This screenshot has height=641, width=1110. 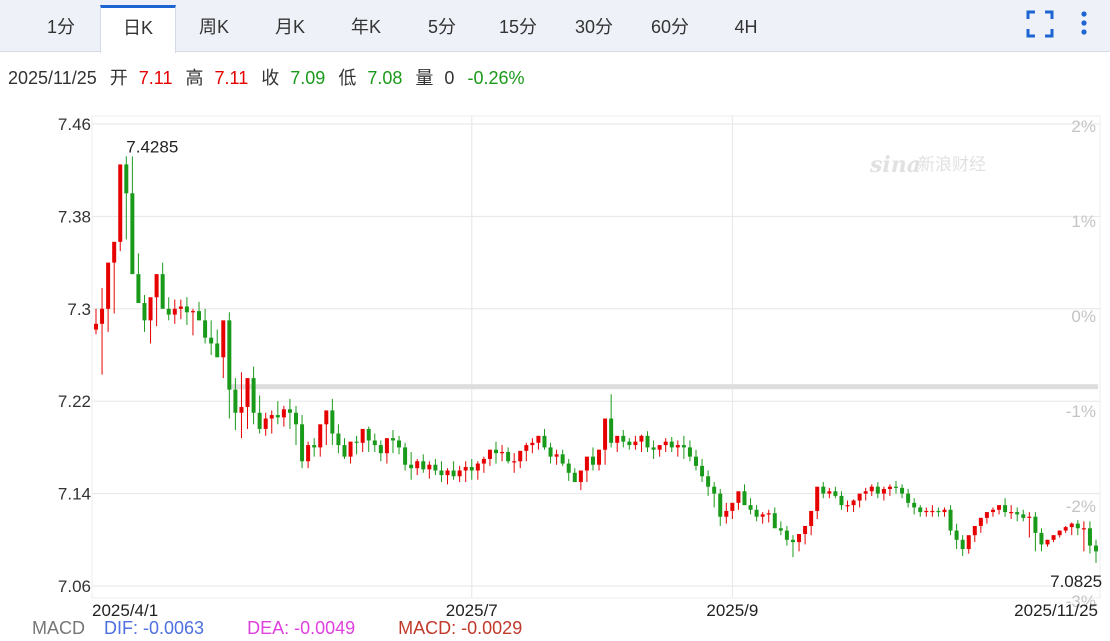 I want to click on more-vertical-icon, so click(x=1084, y=24).